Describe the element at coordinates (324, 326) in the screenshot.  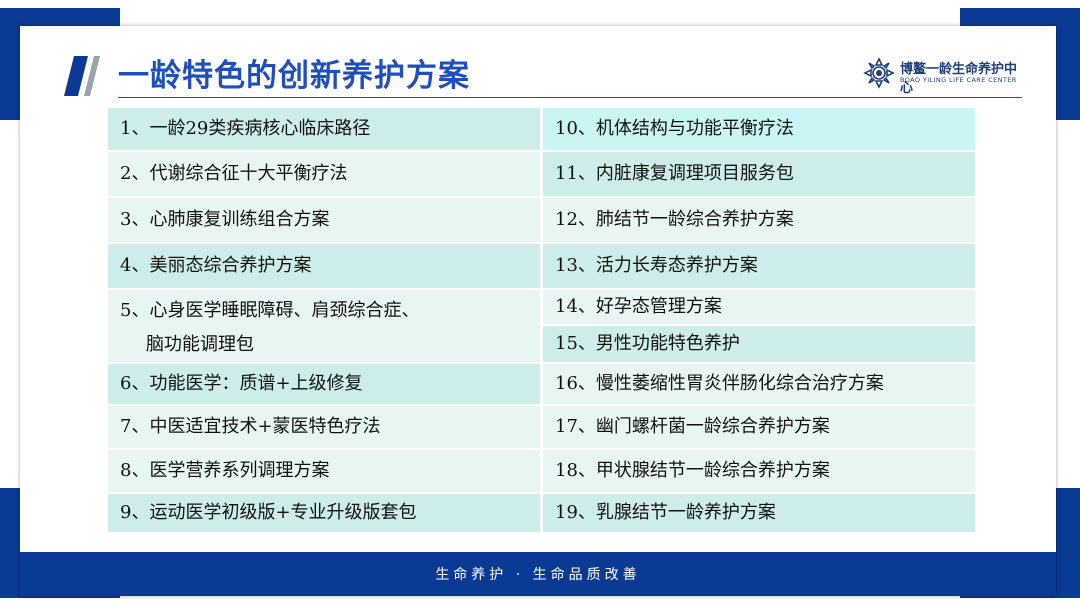
I see `list-item-multiline: 5、心身医学睡眠障碍、肩颈综合症、 脑功能调理包` at that location.